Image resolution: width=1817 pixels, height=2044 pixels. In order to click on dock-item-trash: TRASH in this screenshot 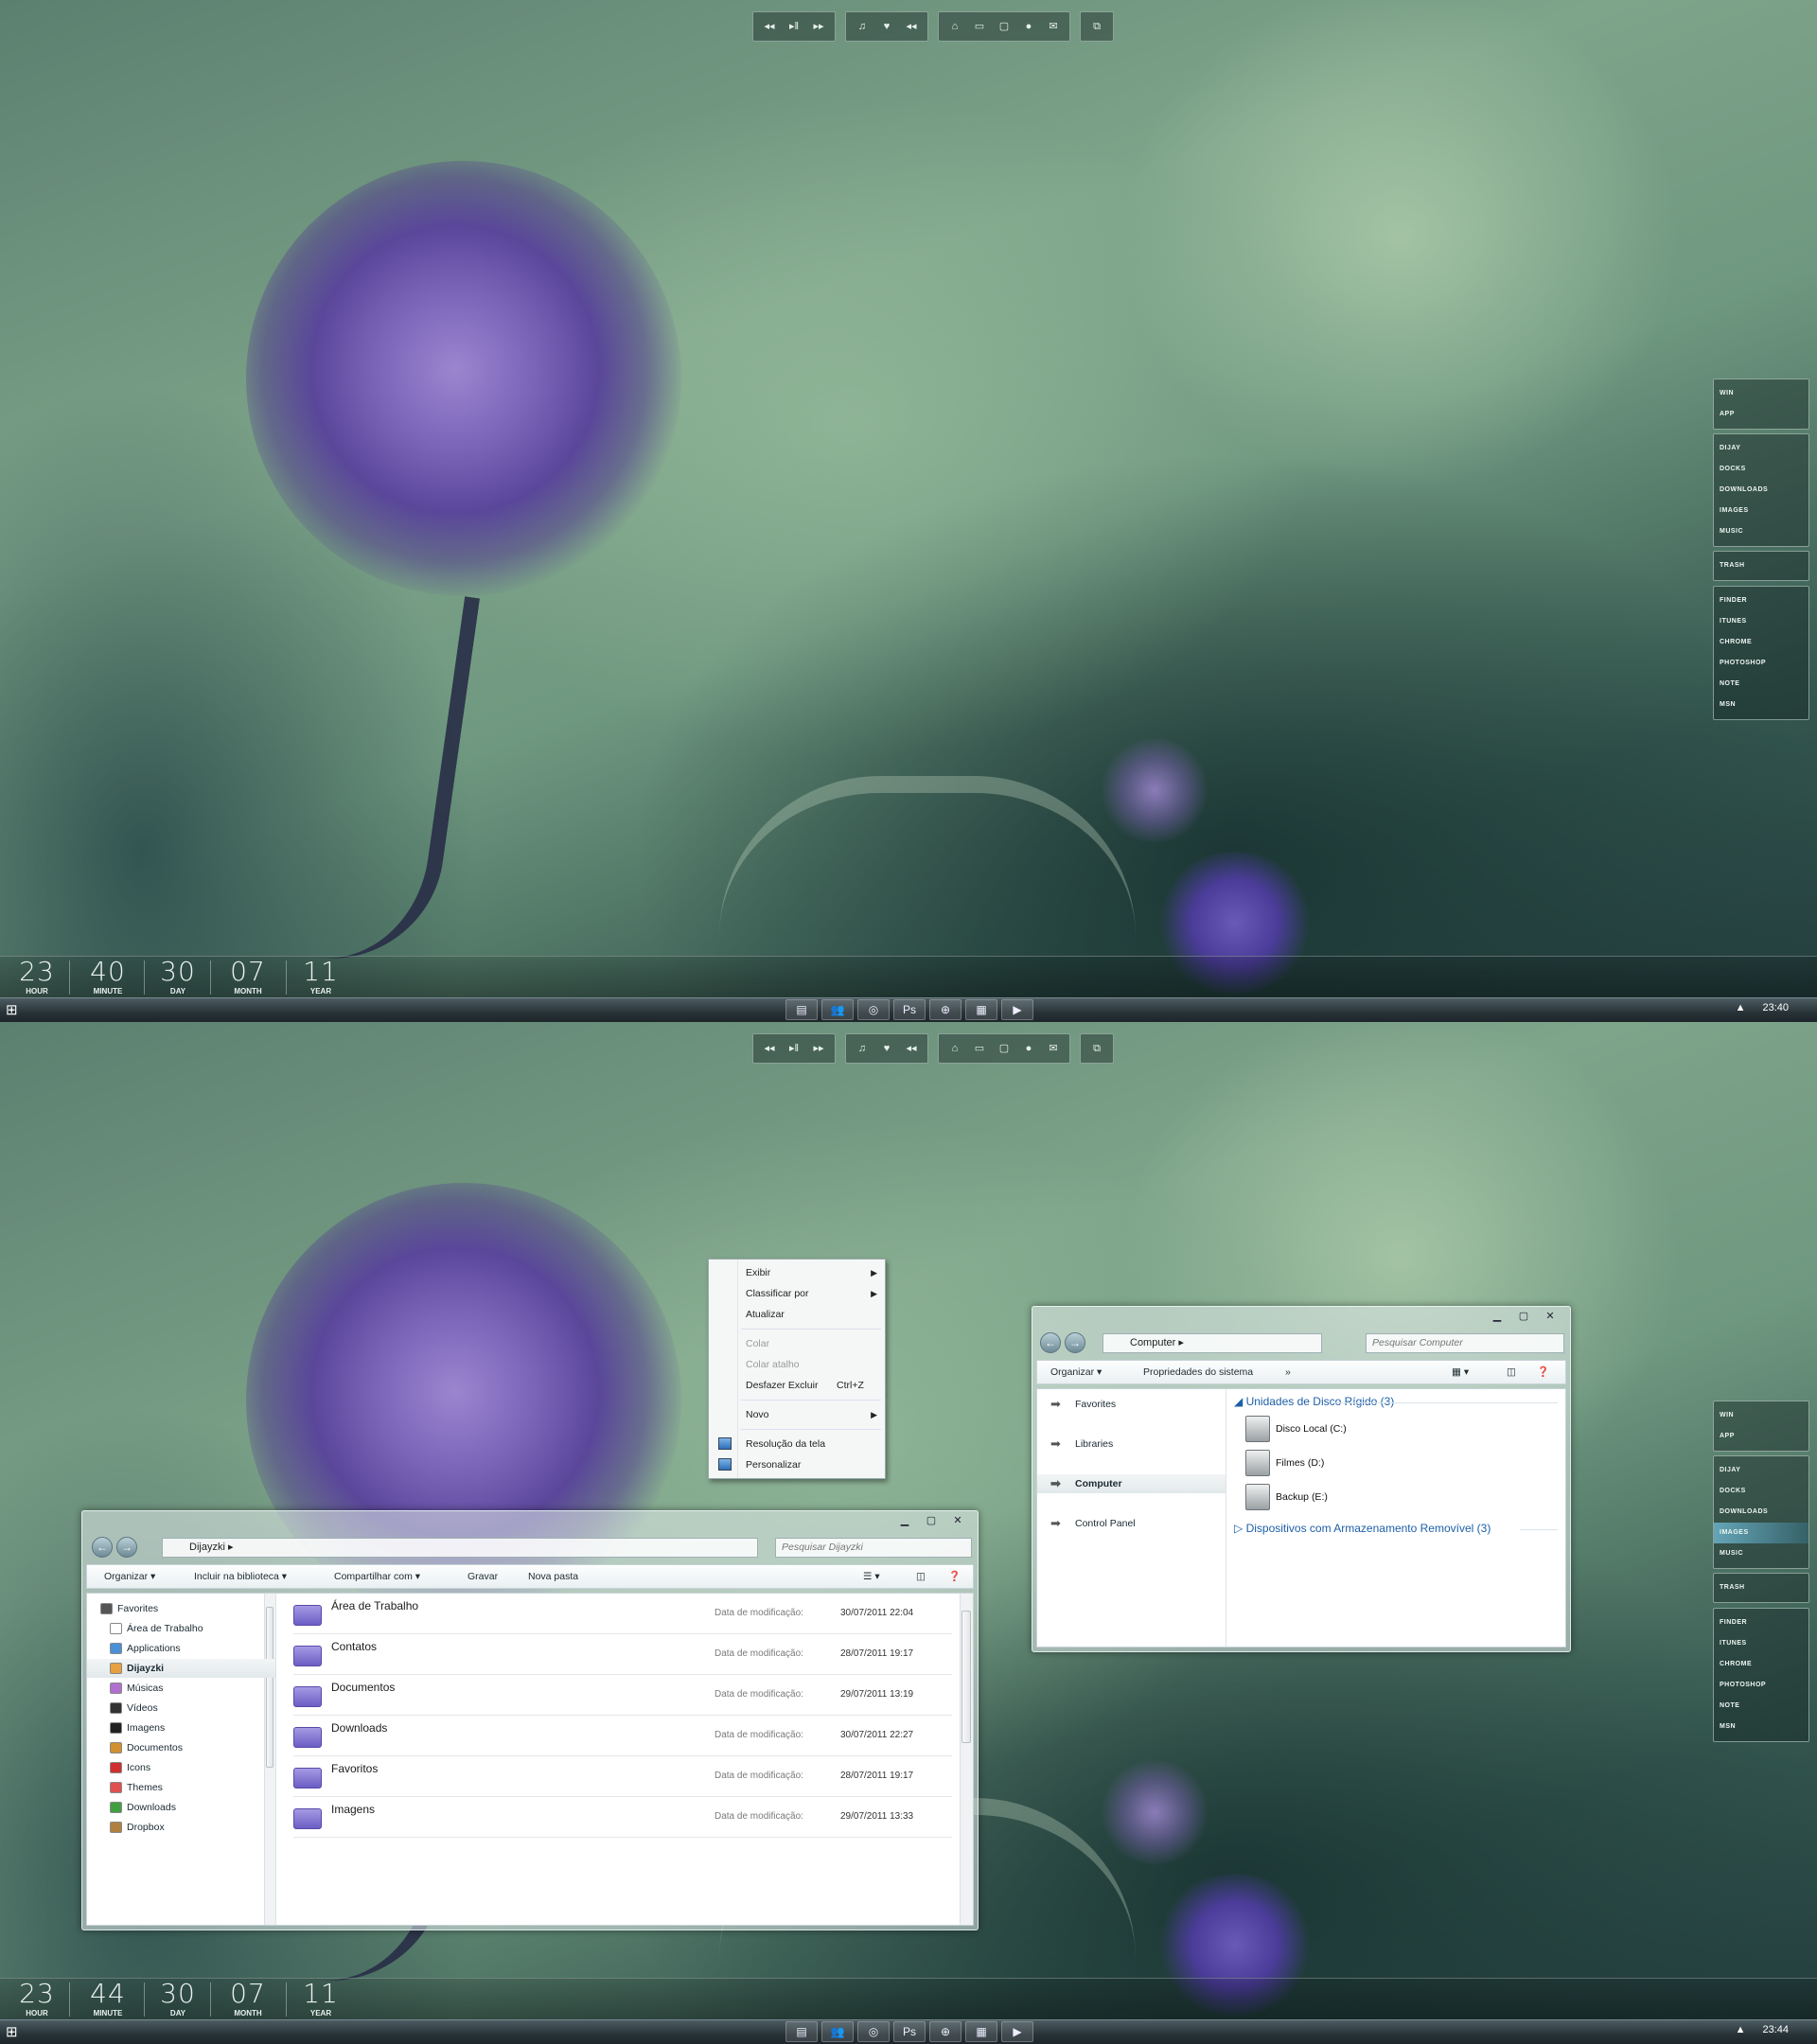, I will do `click(1761, 1587)`.